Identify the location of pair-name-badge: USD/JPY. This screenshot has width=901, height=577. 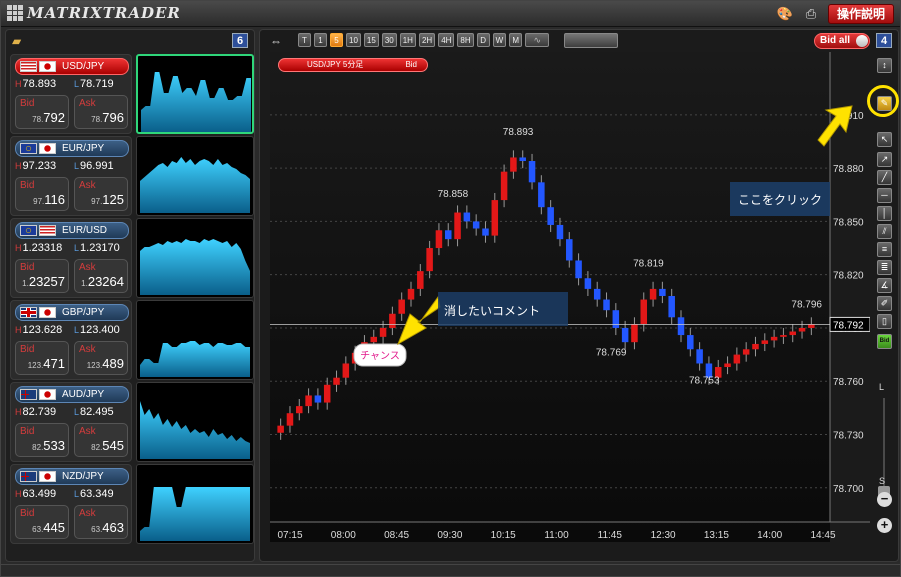
(72, 66).